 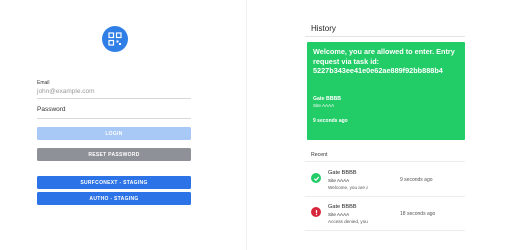 I want to click on password-input: Password, so click(x=114, y=109).